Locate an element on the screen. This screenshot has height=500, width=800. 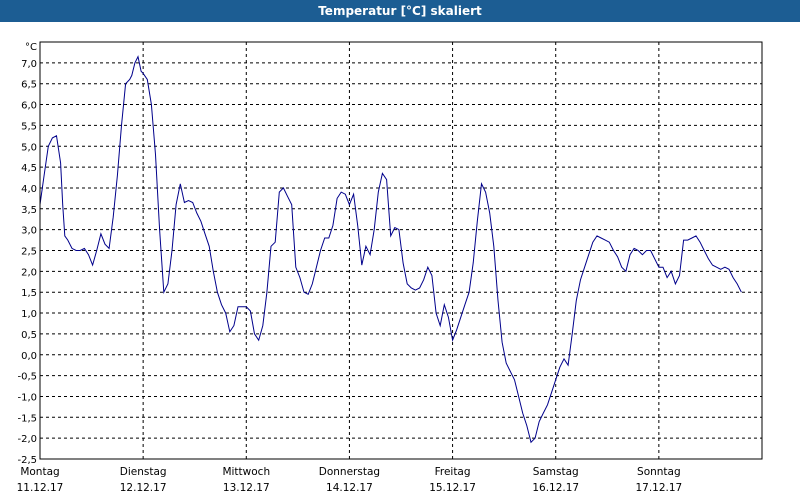
x-day-date: 15.12.17 is located at coordinates (452, 488).